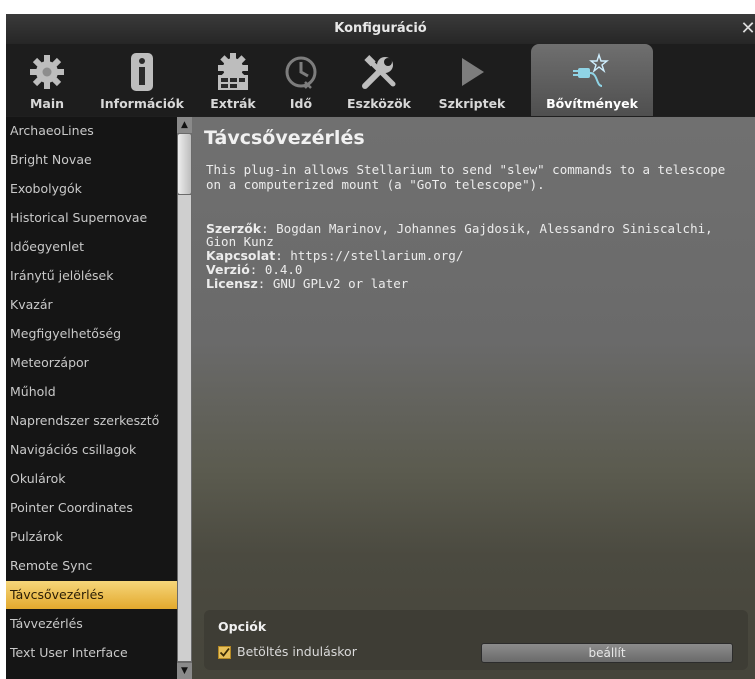 This screenshot has height=679, width=755. I want to click on version-value: : 0.4.0, so click(276, 269).